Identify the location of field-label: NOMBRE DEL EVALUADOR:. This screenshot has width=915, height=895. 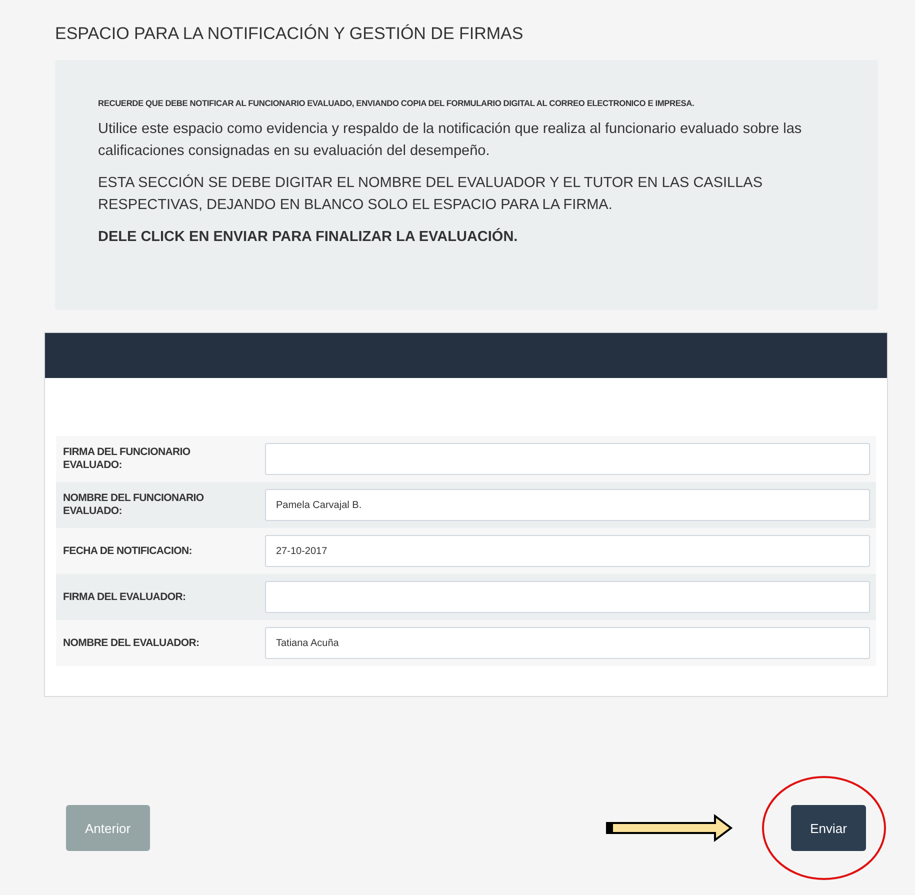
(131, 643).